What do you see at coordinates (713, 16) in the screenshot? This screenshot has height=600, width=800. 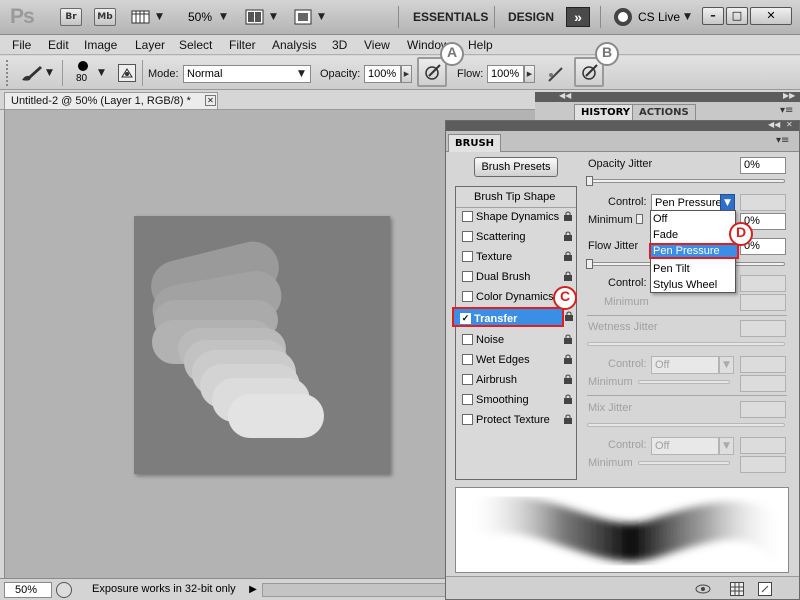 I see `minimize-button: –` at bounding box center [713, 16].